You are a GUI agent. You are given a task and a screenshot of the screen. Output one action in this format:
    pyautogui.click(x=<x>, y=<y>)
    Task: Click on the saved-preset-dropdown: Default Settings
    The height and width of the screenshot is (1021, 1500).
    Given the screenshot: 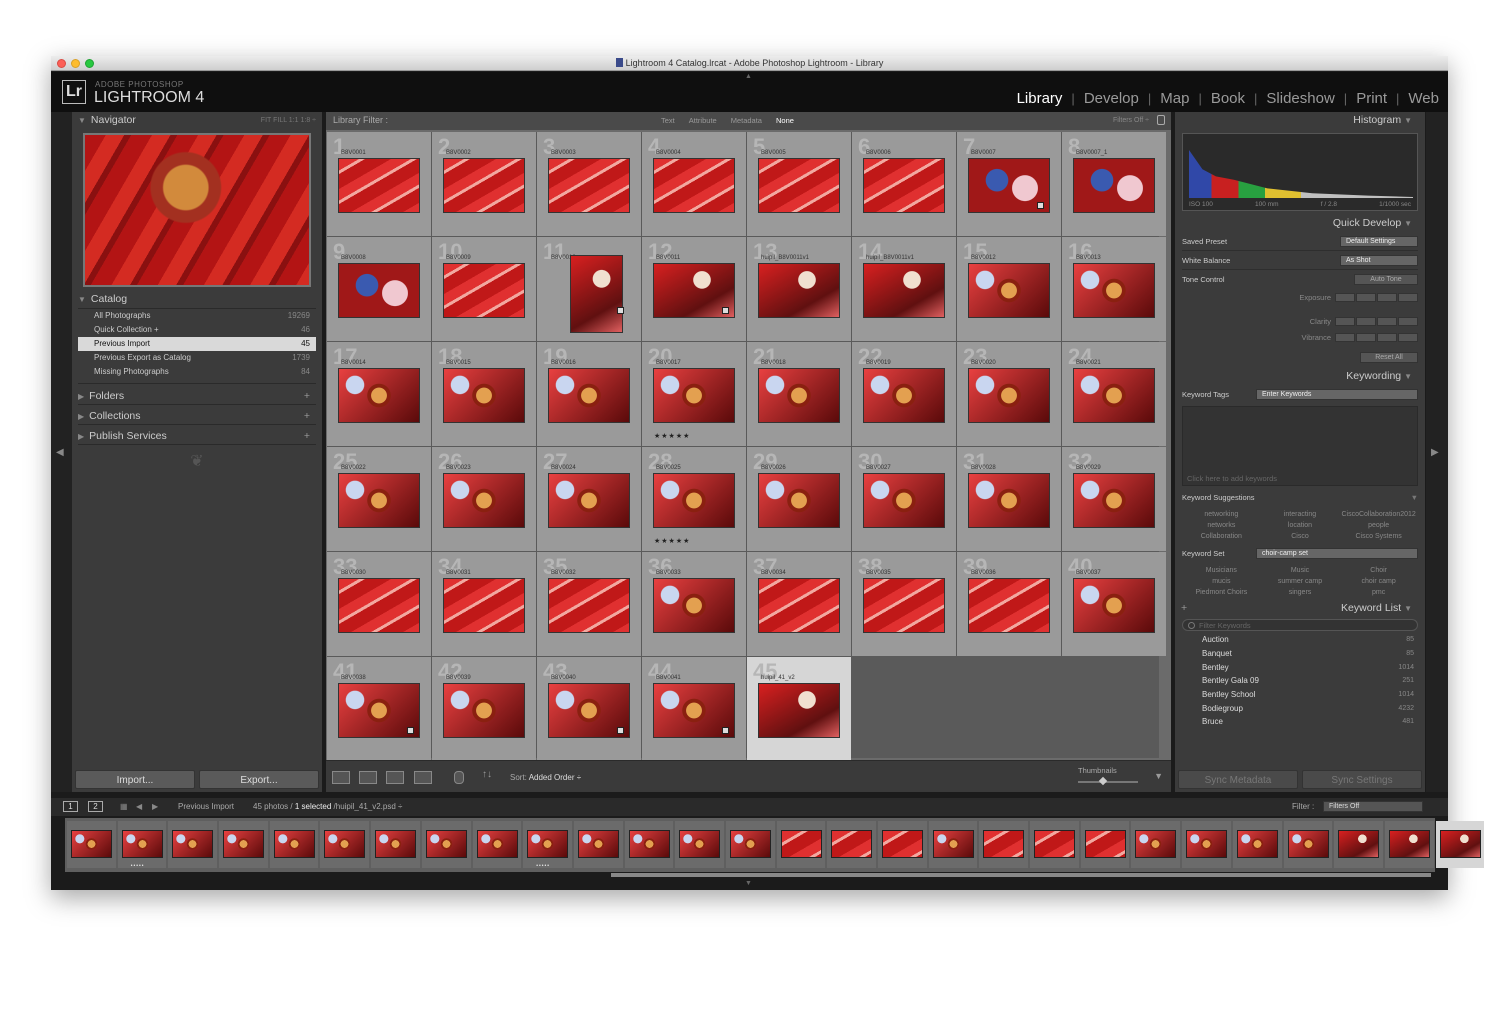 What is the action you would take?
    pyautogui.click(x=1379, y=241)
    